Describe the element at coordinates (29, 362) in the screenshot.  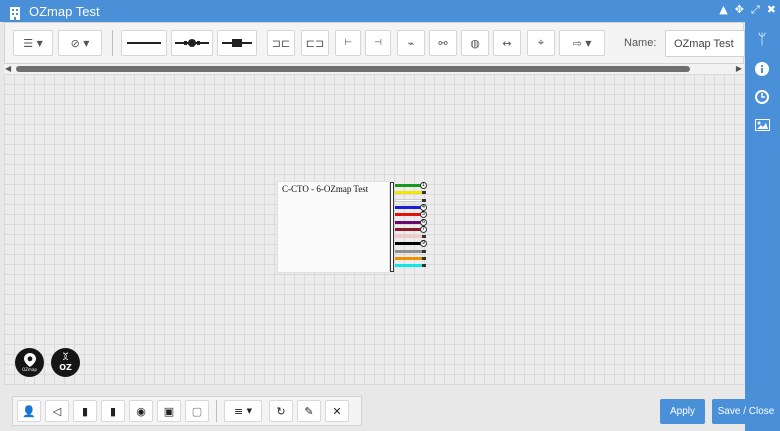
I see `ozmap-logo: OZmap` at that location.